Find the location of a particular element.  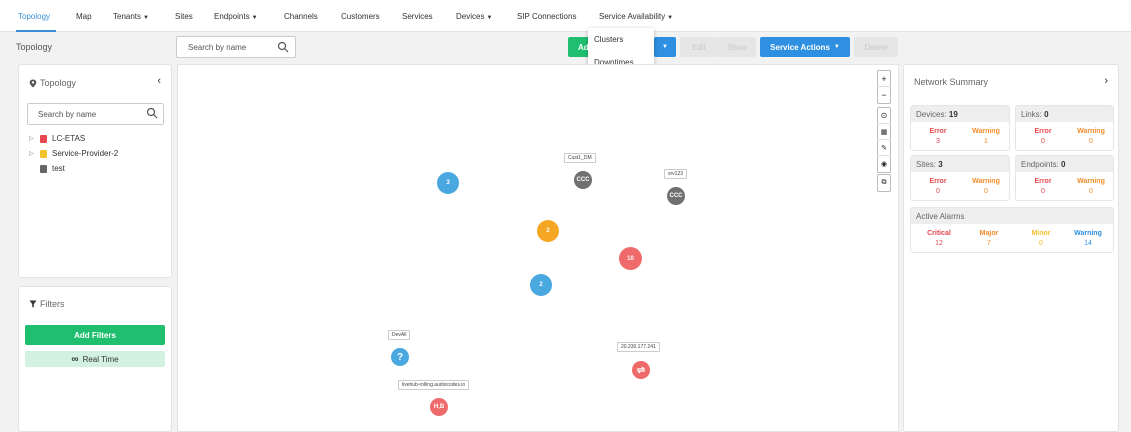

filter-icon is located at coordinates (33, 304).